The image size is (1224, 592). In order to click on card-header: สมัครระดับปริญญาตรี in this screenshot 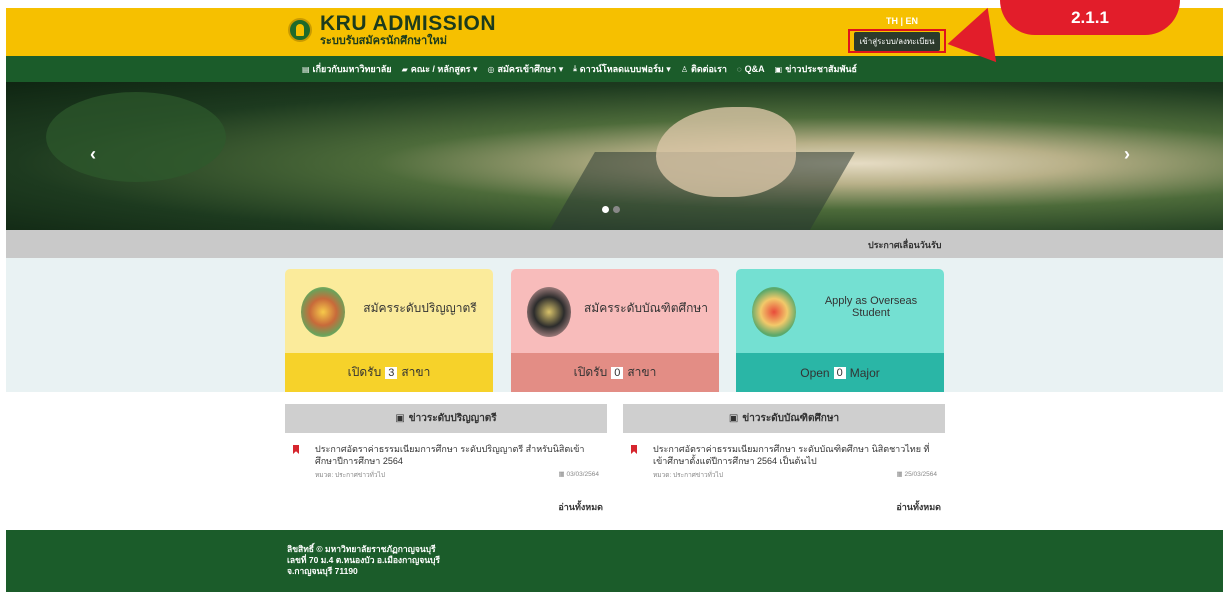, I will do `click(389, 311)`.